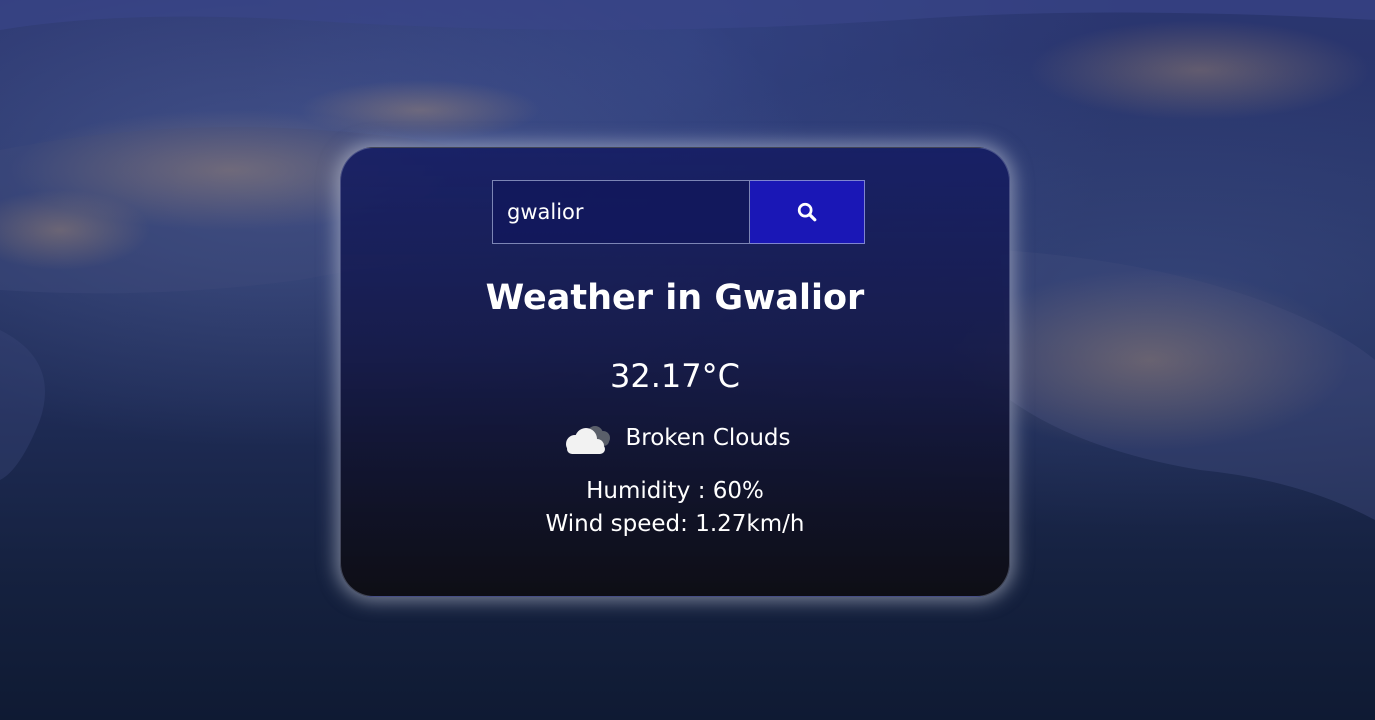 The image size is (1375, 720). I want to click on broken-clouds-icon, so click(588, 440).